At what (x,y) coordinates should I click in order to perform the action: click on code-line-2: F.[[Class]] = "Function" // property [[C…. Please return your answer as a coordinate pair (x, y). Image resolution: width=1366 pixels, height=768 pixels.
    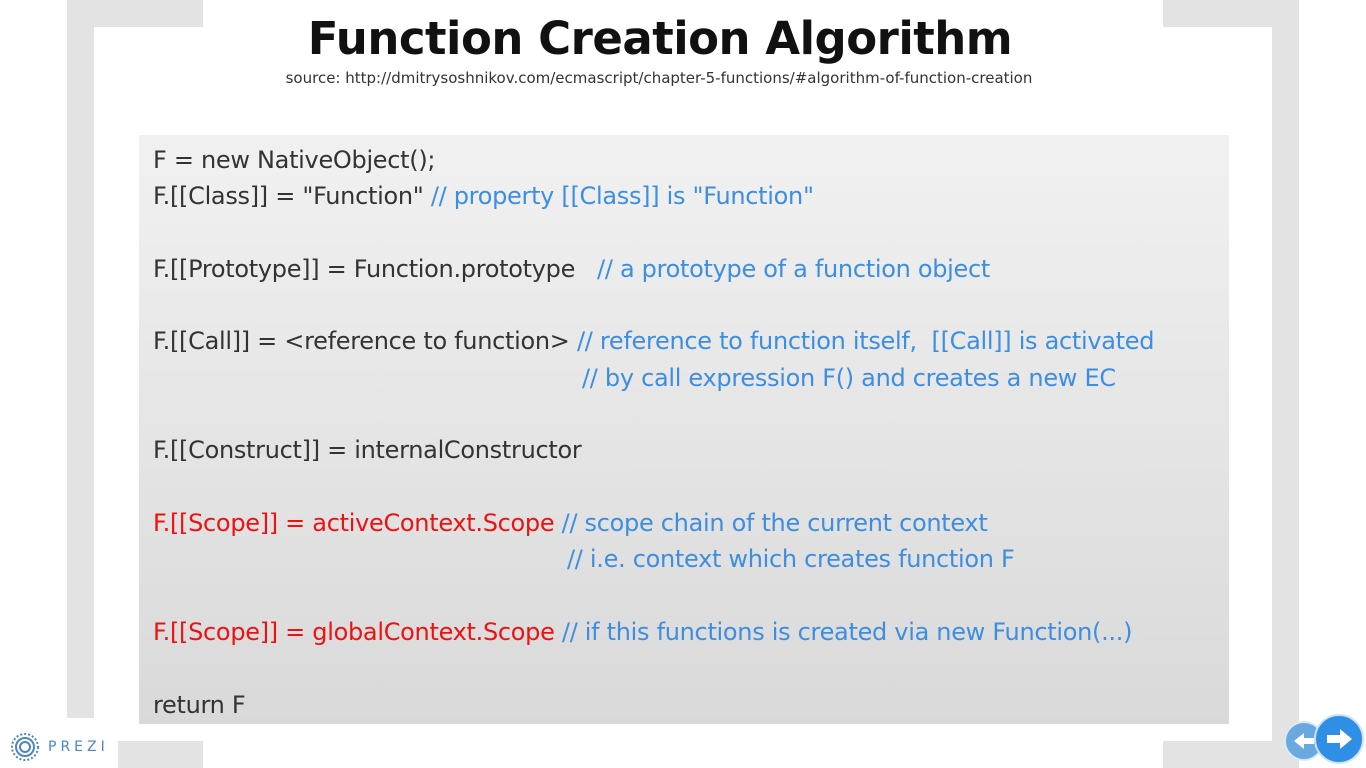
    Looking at the image, I should click on (483, 196).